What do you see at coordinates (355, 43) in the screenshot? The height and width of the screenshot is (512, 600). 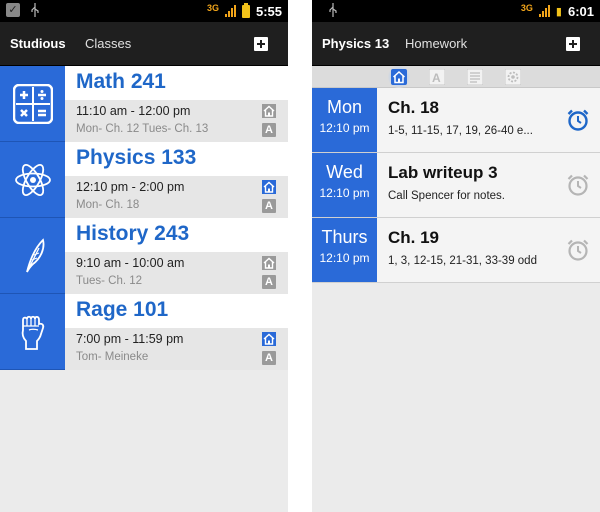 I see `class-title: Physics 13` at bounding box center [355, 43].